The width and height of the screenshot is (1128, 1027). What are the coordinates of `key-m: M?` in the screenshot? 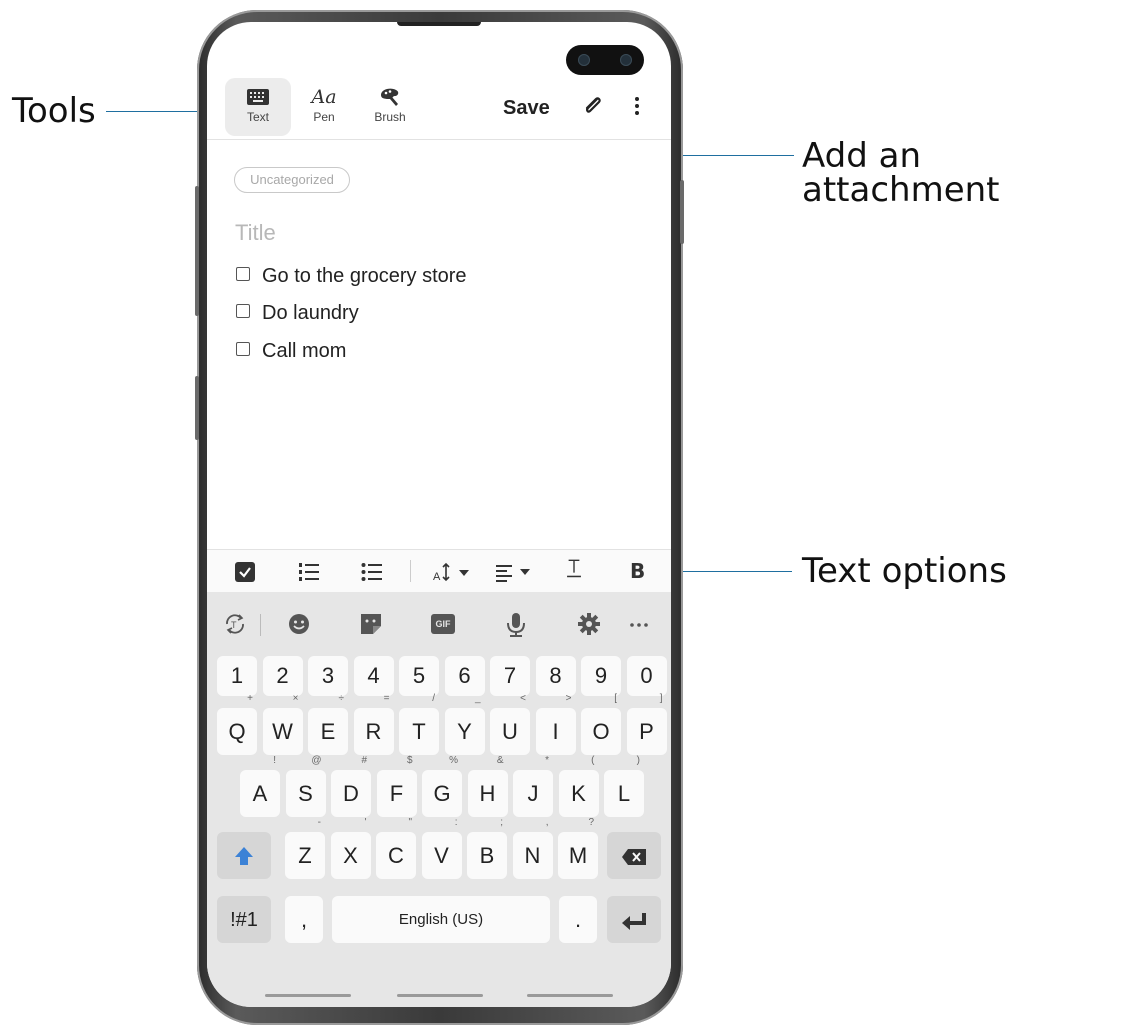 It's located at (578, 848).